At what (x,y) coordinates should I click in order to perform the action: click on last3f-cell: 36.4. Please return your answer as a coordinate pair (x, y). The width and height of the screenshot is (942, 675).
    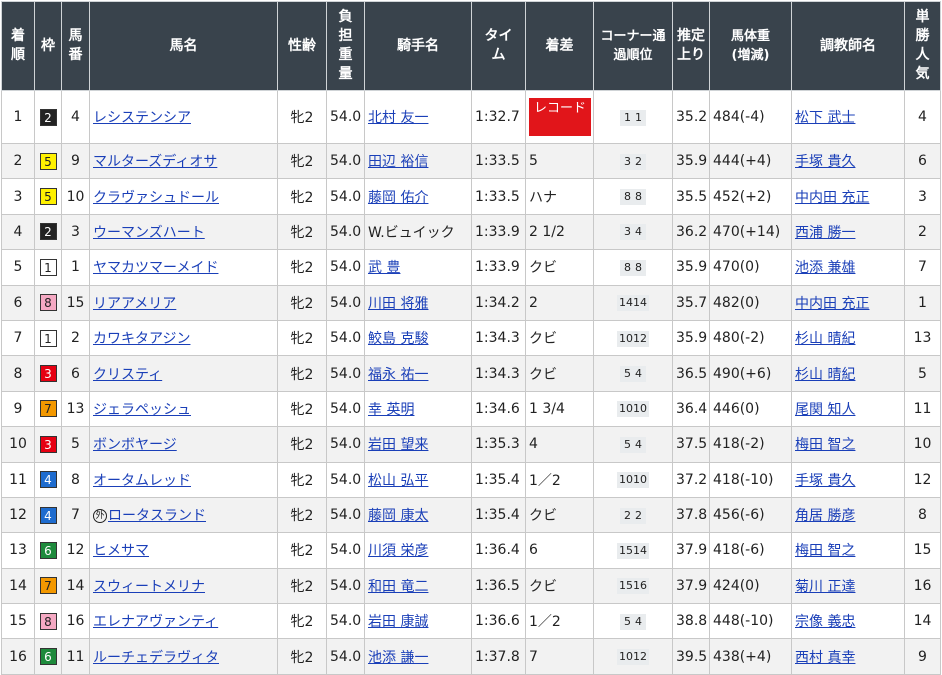
    Looking at the image, I should click on (691, 409).